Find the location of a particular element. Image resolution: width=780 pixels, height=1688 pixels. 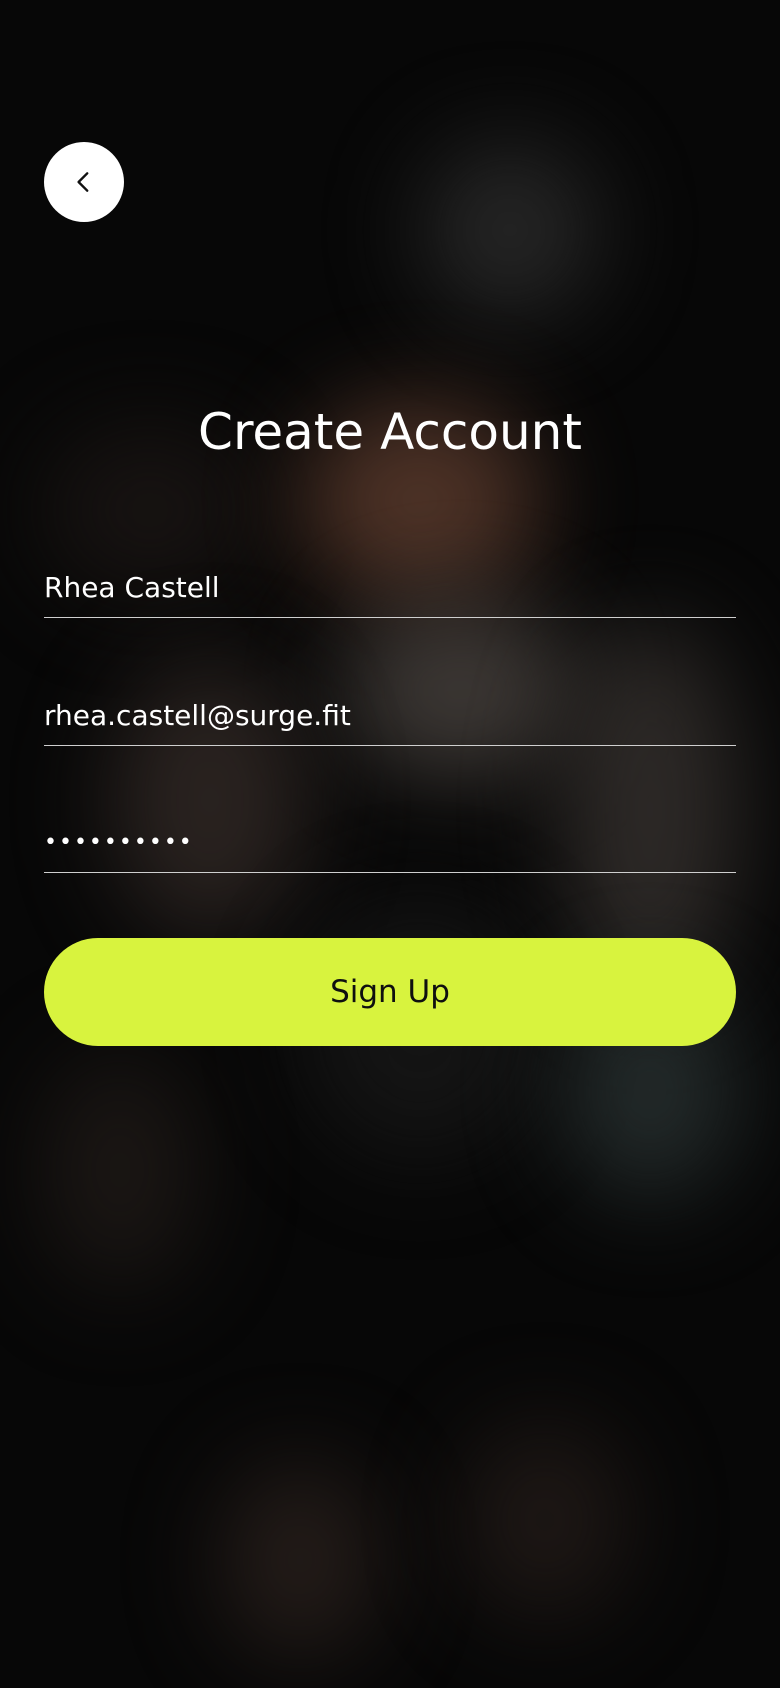

page-title: Create Account is located at coordinates (390, 432).